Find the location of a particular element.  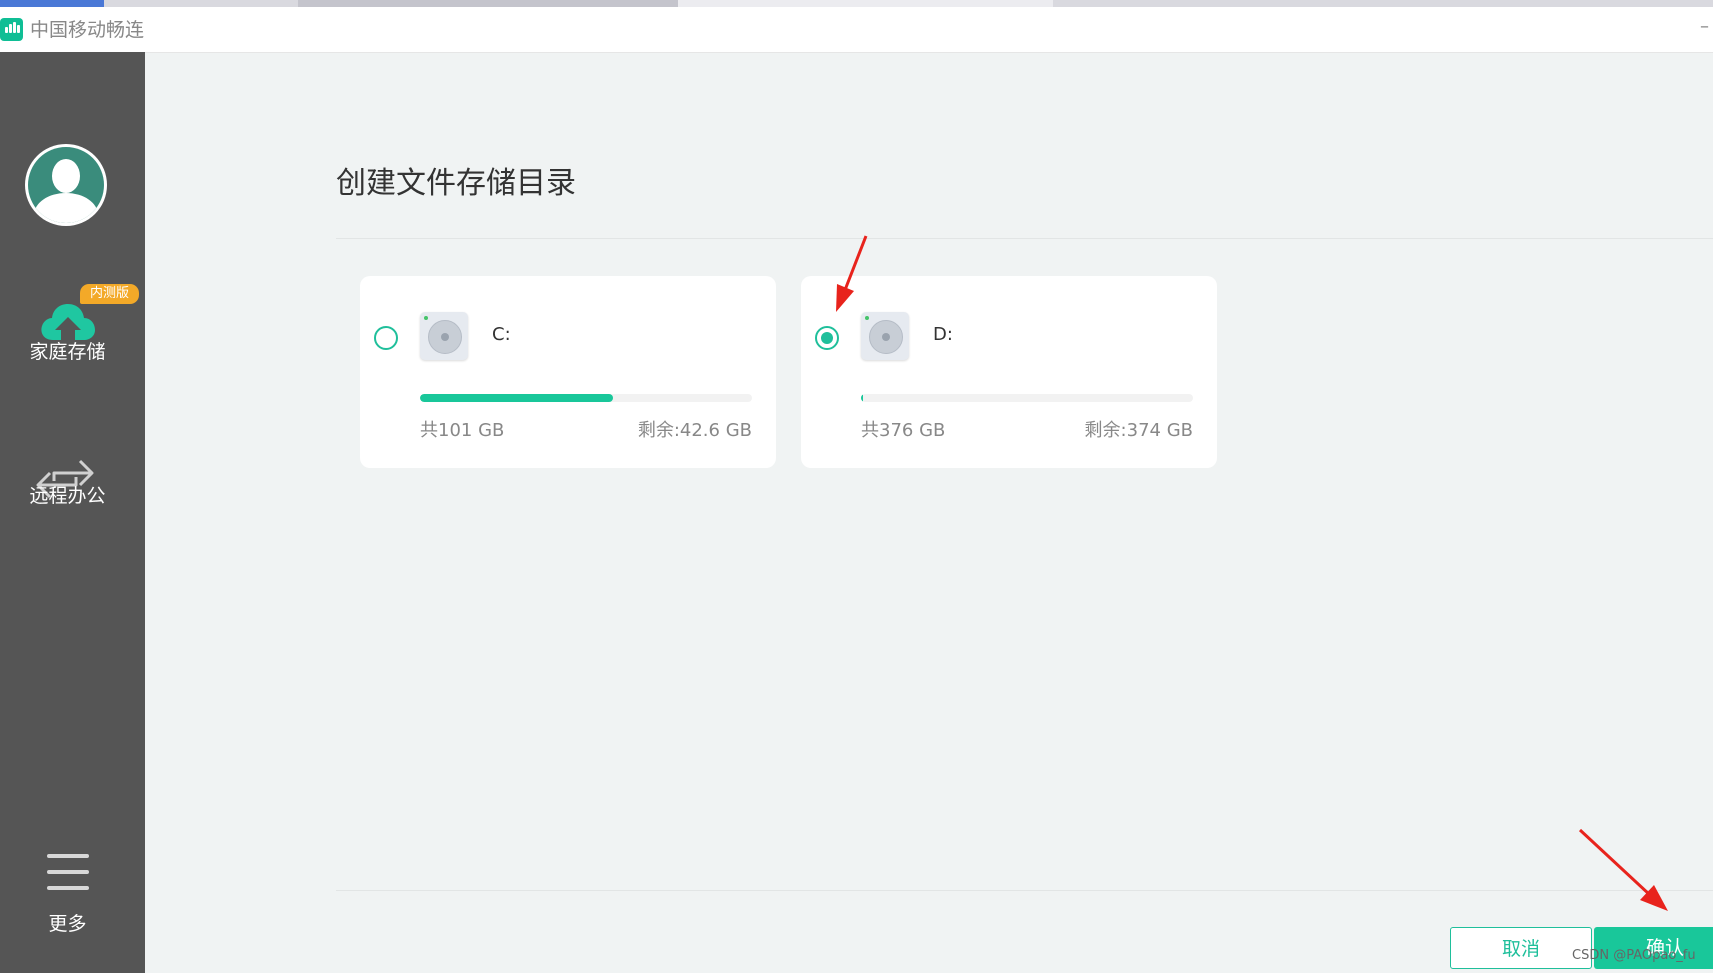

browser-tab-strip is located at coordinates (856, 3).